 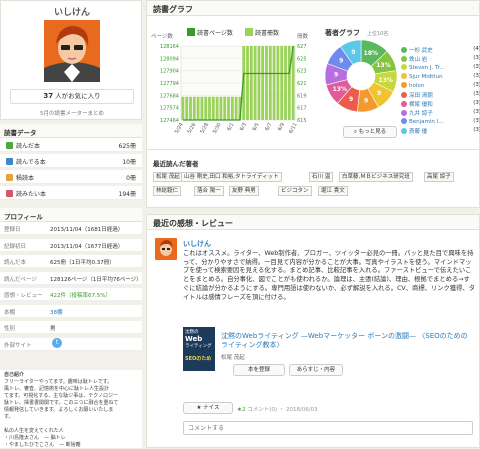 I want to click on author-name: holon, so click(x=417, y=86).